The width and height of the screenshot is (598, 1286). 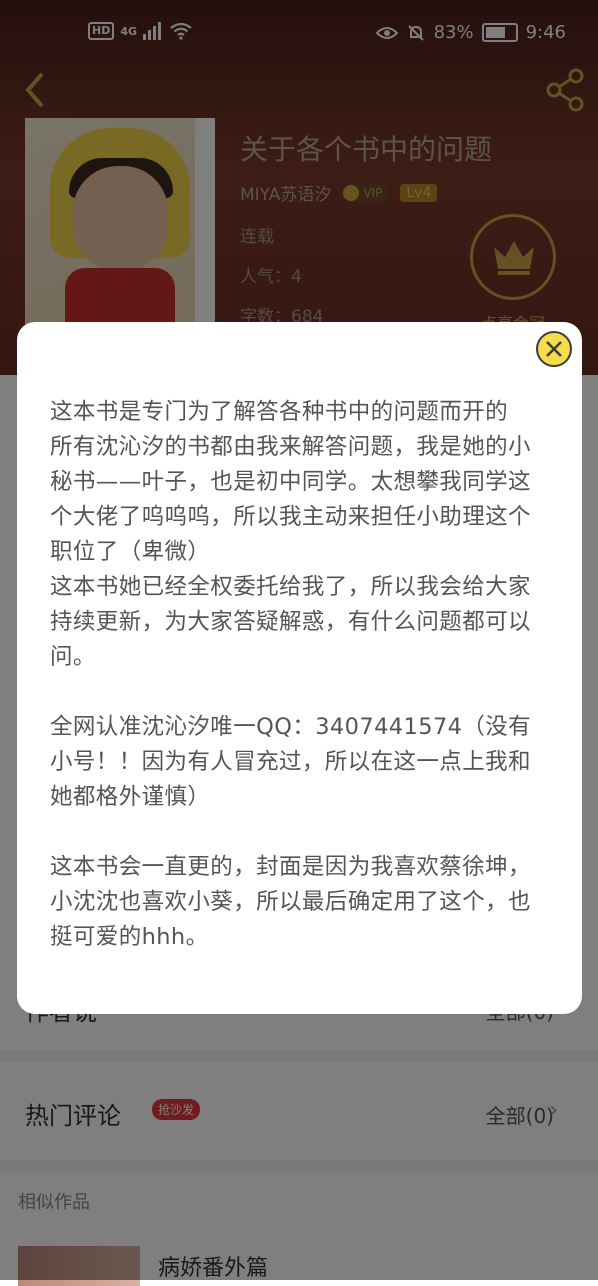 I want to click on close-icon, so click(x=554, y=349).